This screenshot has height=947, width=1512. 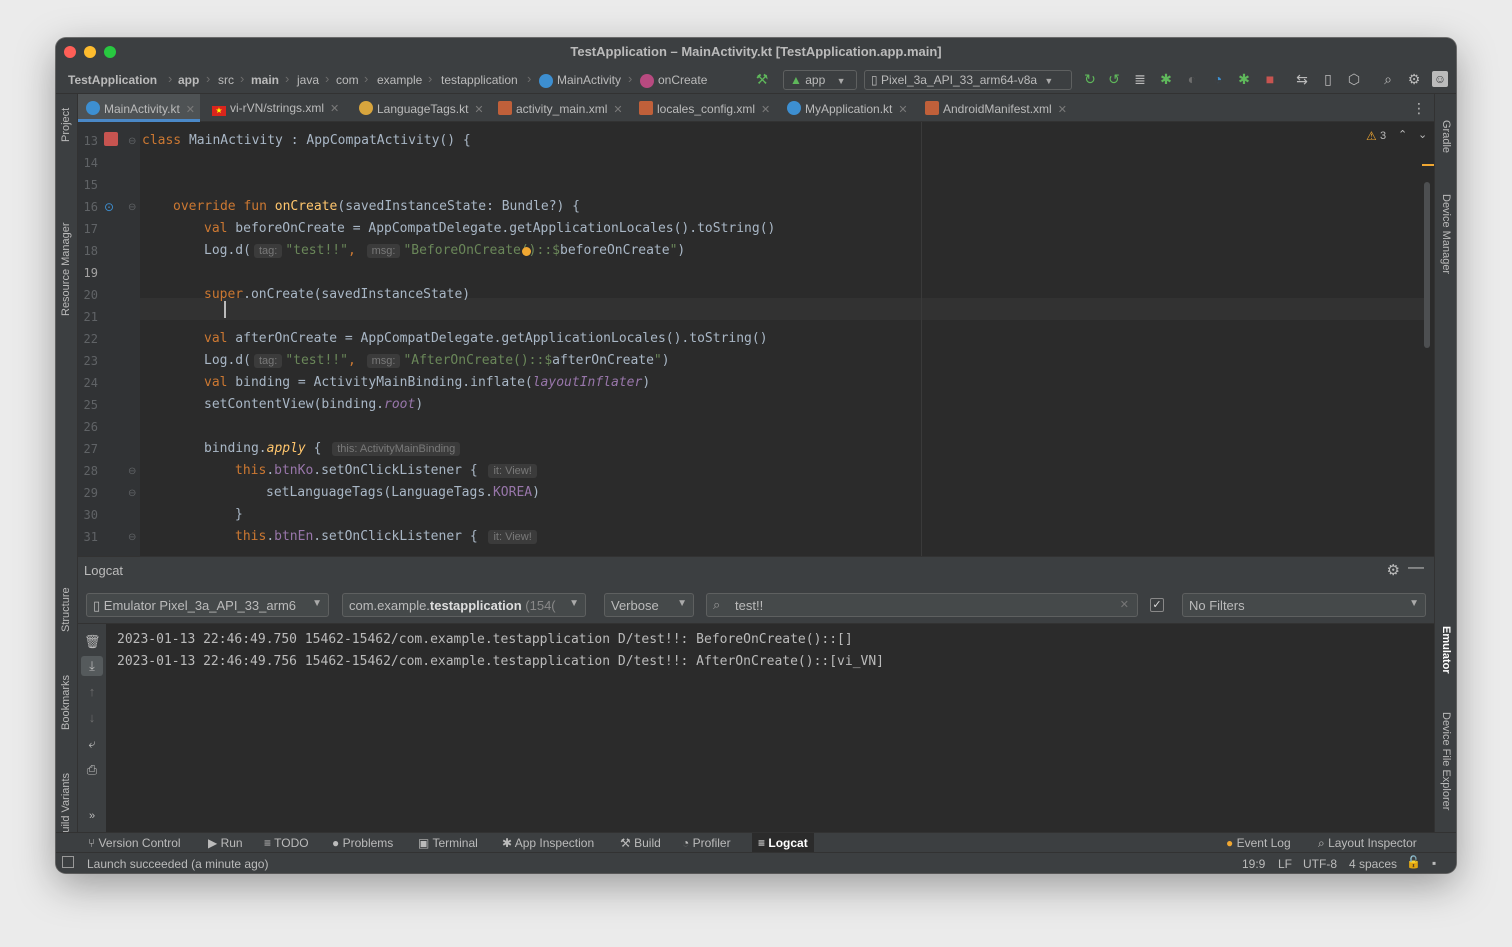 I want to click on line-separator: LF, so click(x=1285, y=864).